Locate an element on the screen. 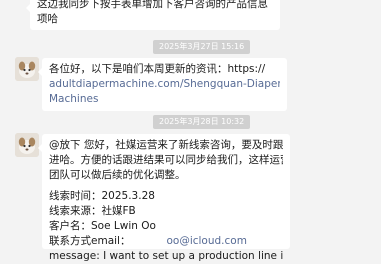 The image size is (381, 264). message-link: adultdiapermachine.com/Shengquan-Diaper- is located at coordinates (164, 84).